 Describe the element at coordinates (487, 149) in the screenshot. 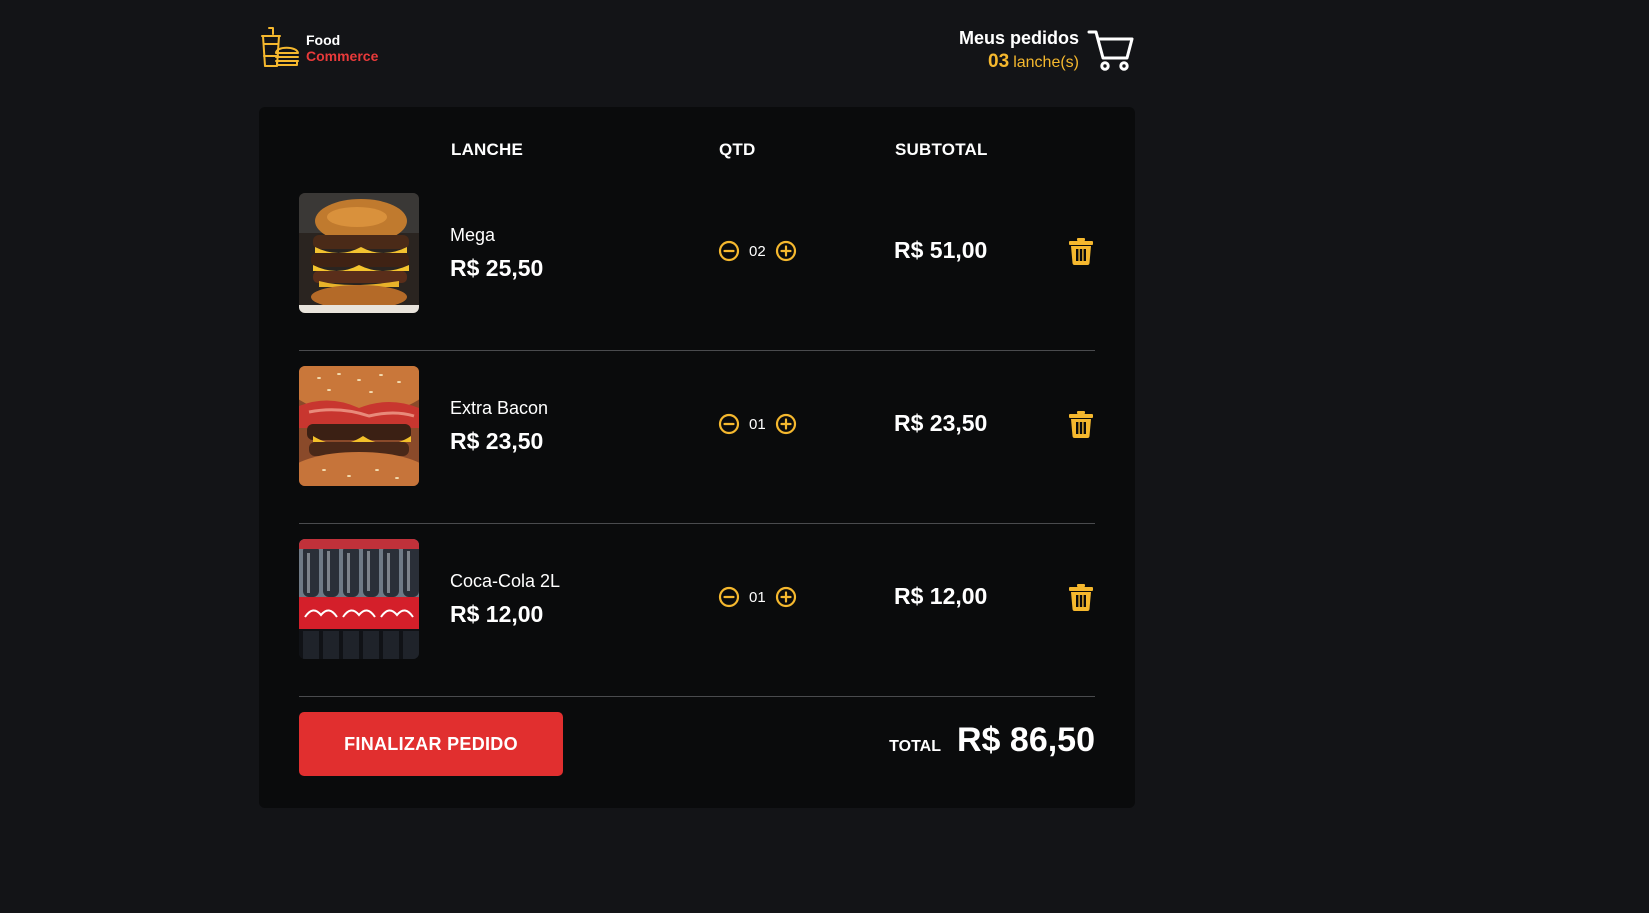

I see `column-header-item: LANCHE` at that location.